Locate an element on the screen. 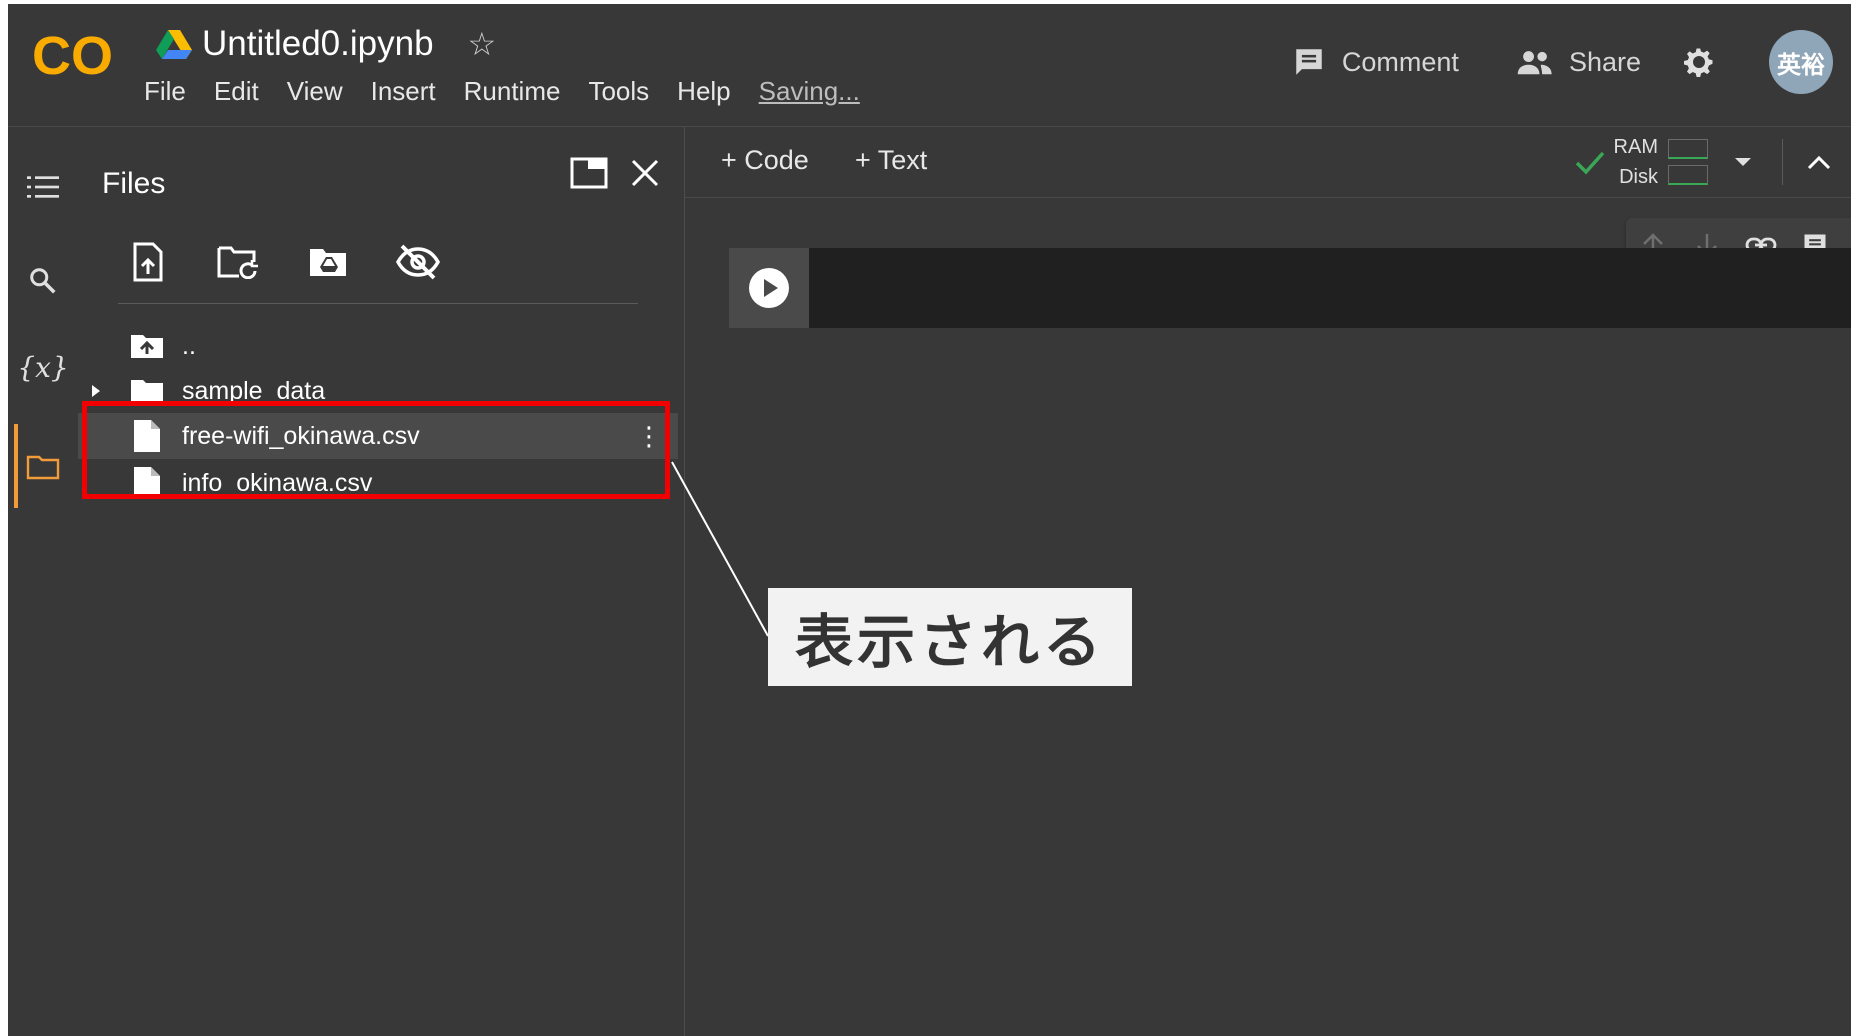 The width and height of the screenshot is (1851, 1036). notebook-toolbar: + Code + Text RAM Disk is located at coordinates (1268, 162).